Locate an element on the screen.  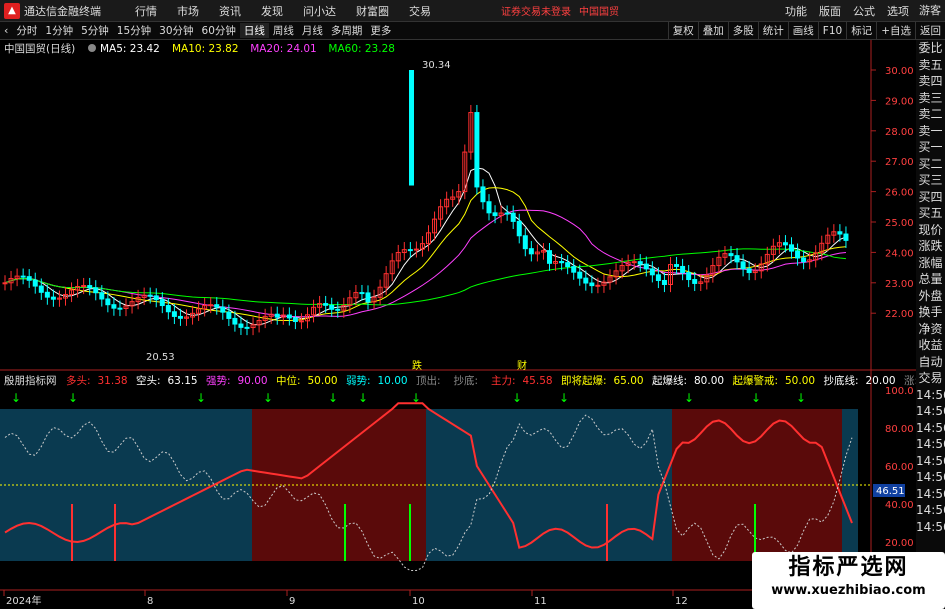
sidebar-field: 外盘 is located at coordinates (930, 295).